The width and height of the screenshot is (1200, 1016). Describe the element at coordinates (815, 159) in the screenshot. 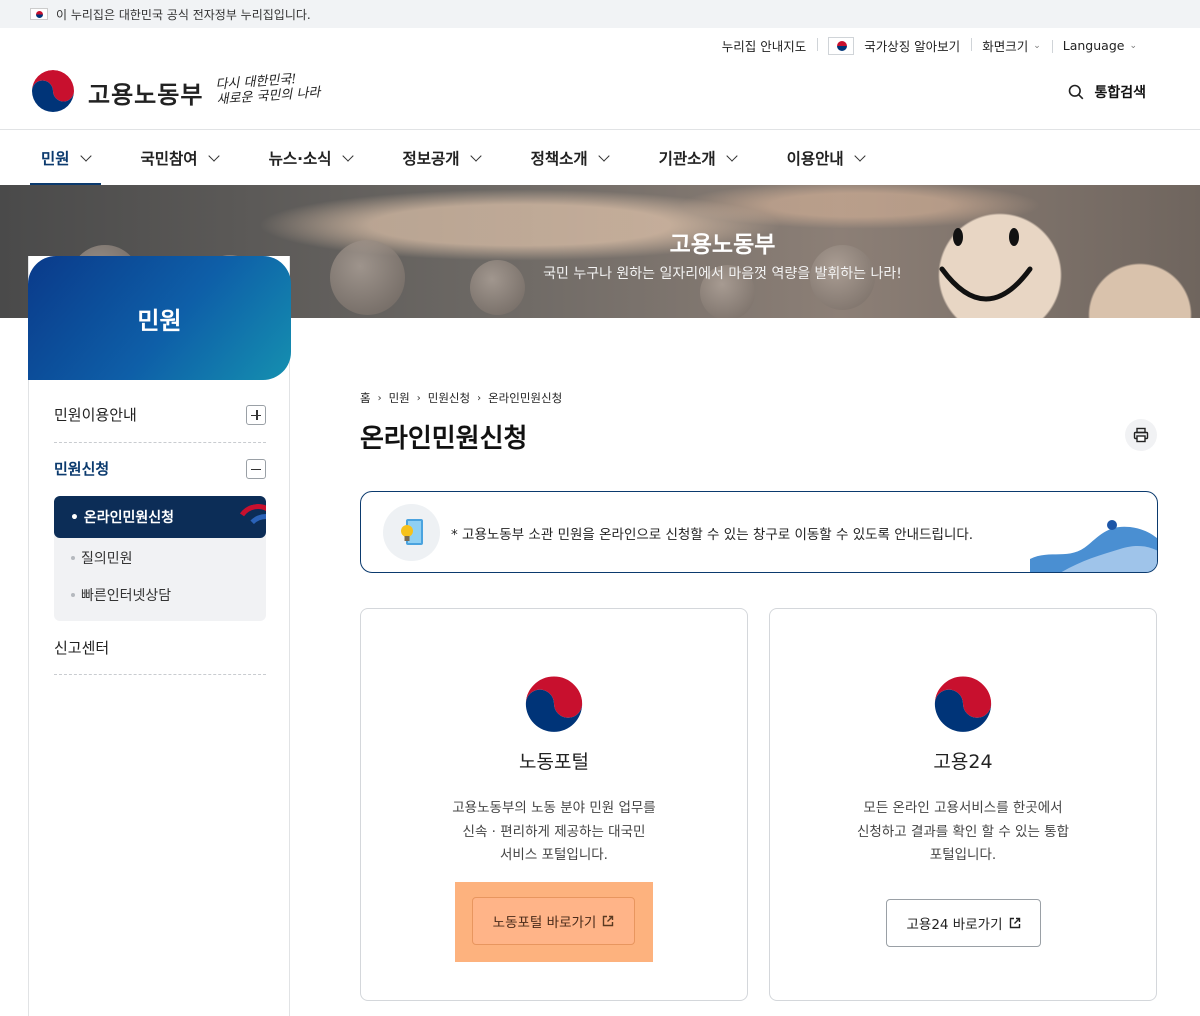

I see `gnb-label: 이용안내` at that location.